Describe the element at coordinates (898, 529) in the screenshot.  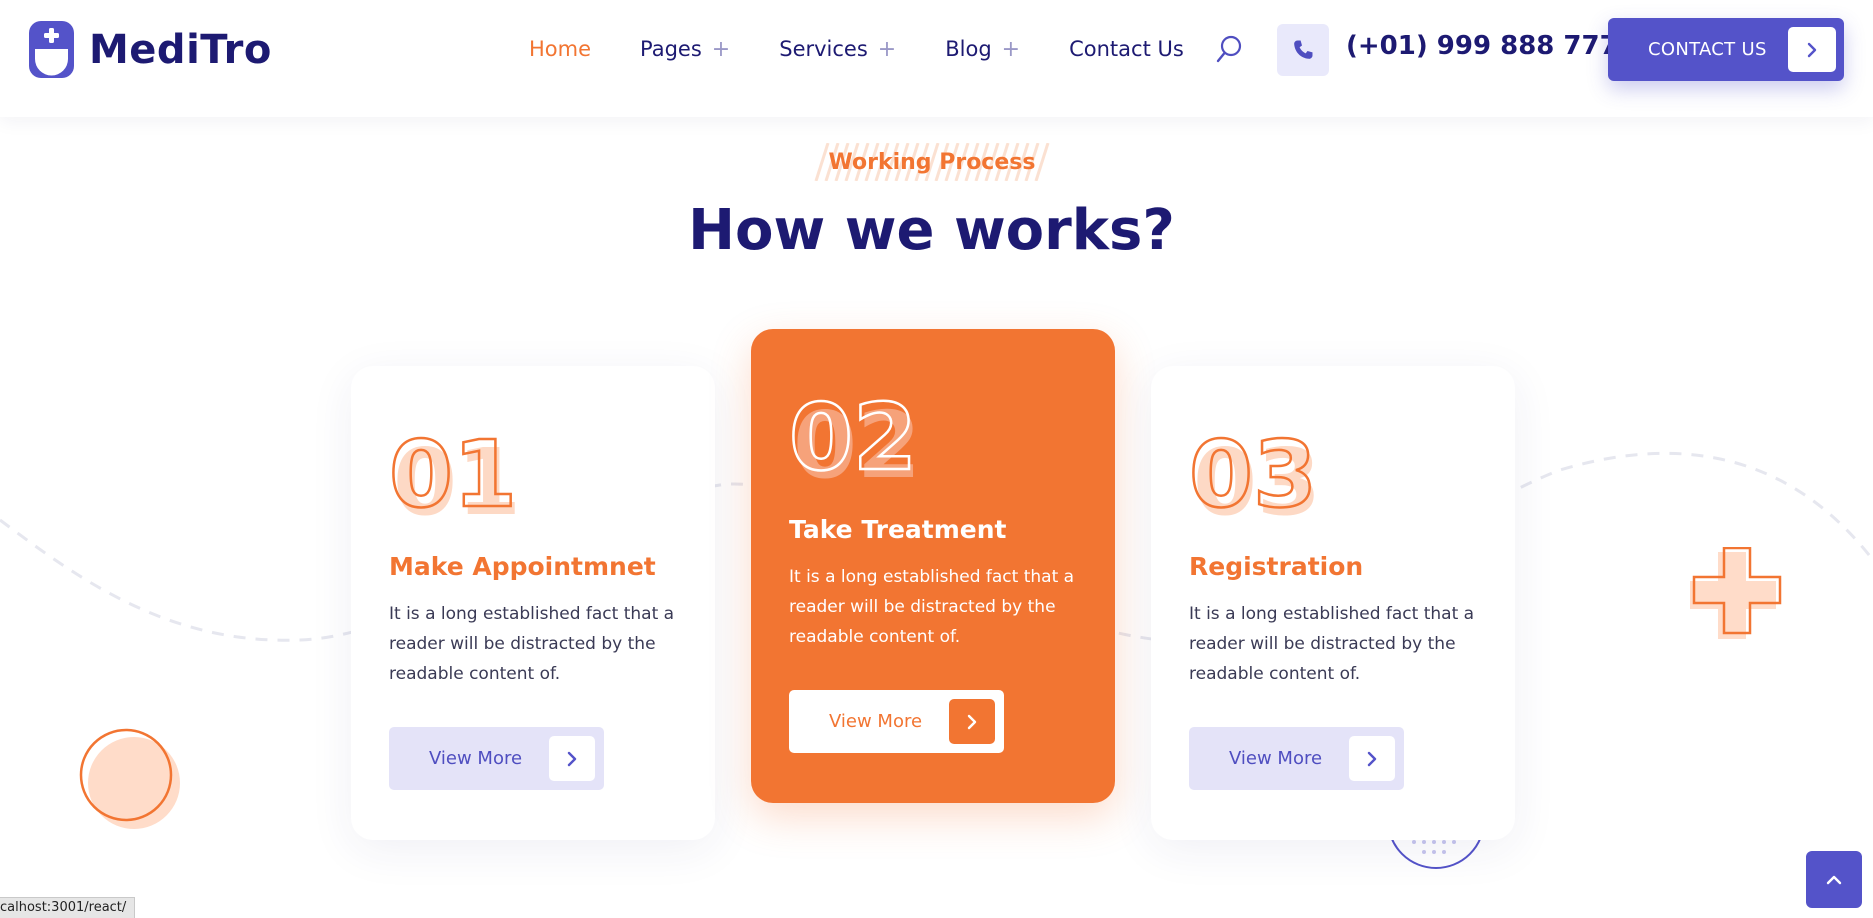
I see `card-title: Take Treatment` at that location.